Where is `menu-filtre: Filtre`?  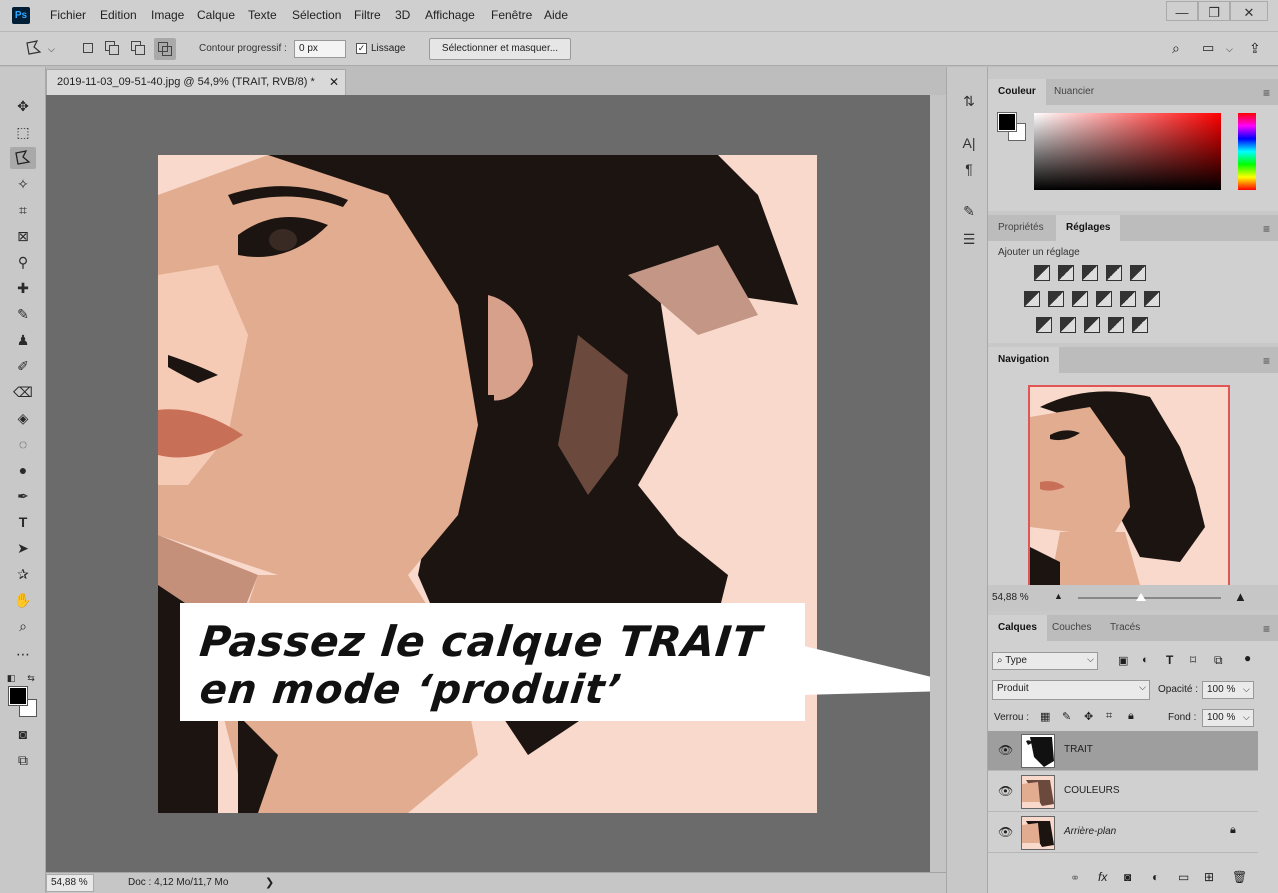 menu-filtre: Filtre is located at coordinates (367, 15).